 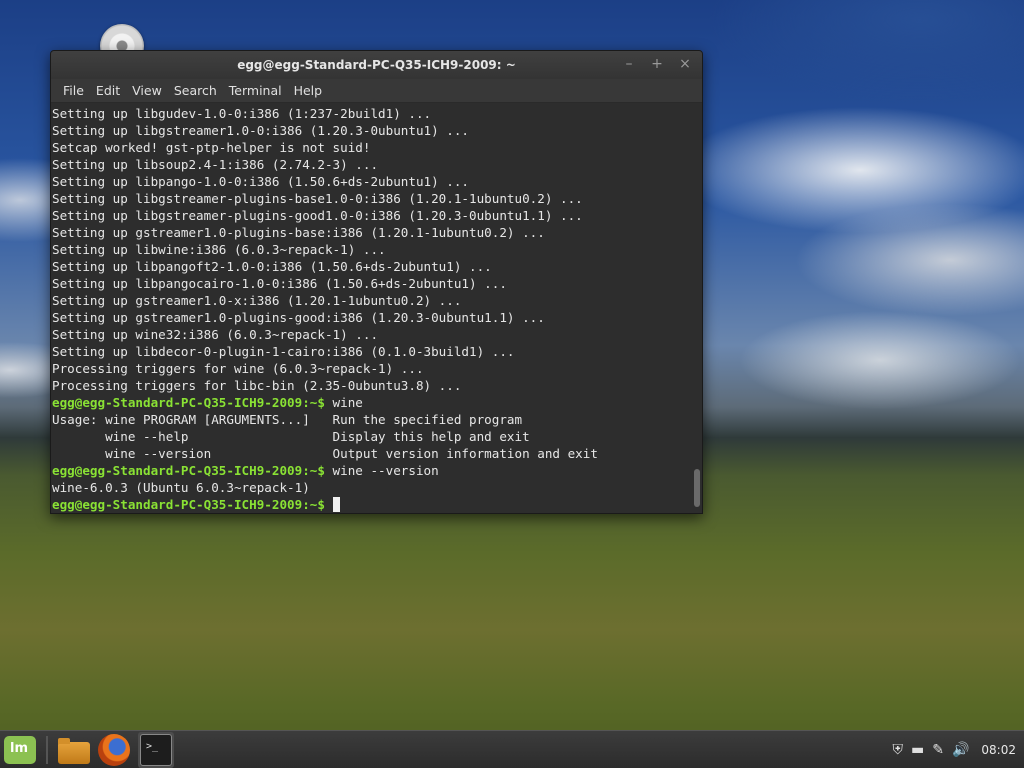 I want to click on maximize-button: +, so click(x=657, y=64).